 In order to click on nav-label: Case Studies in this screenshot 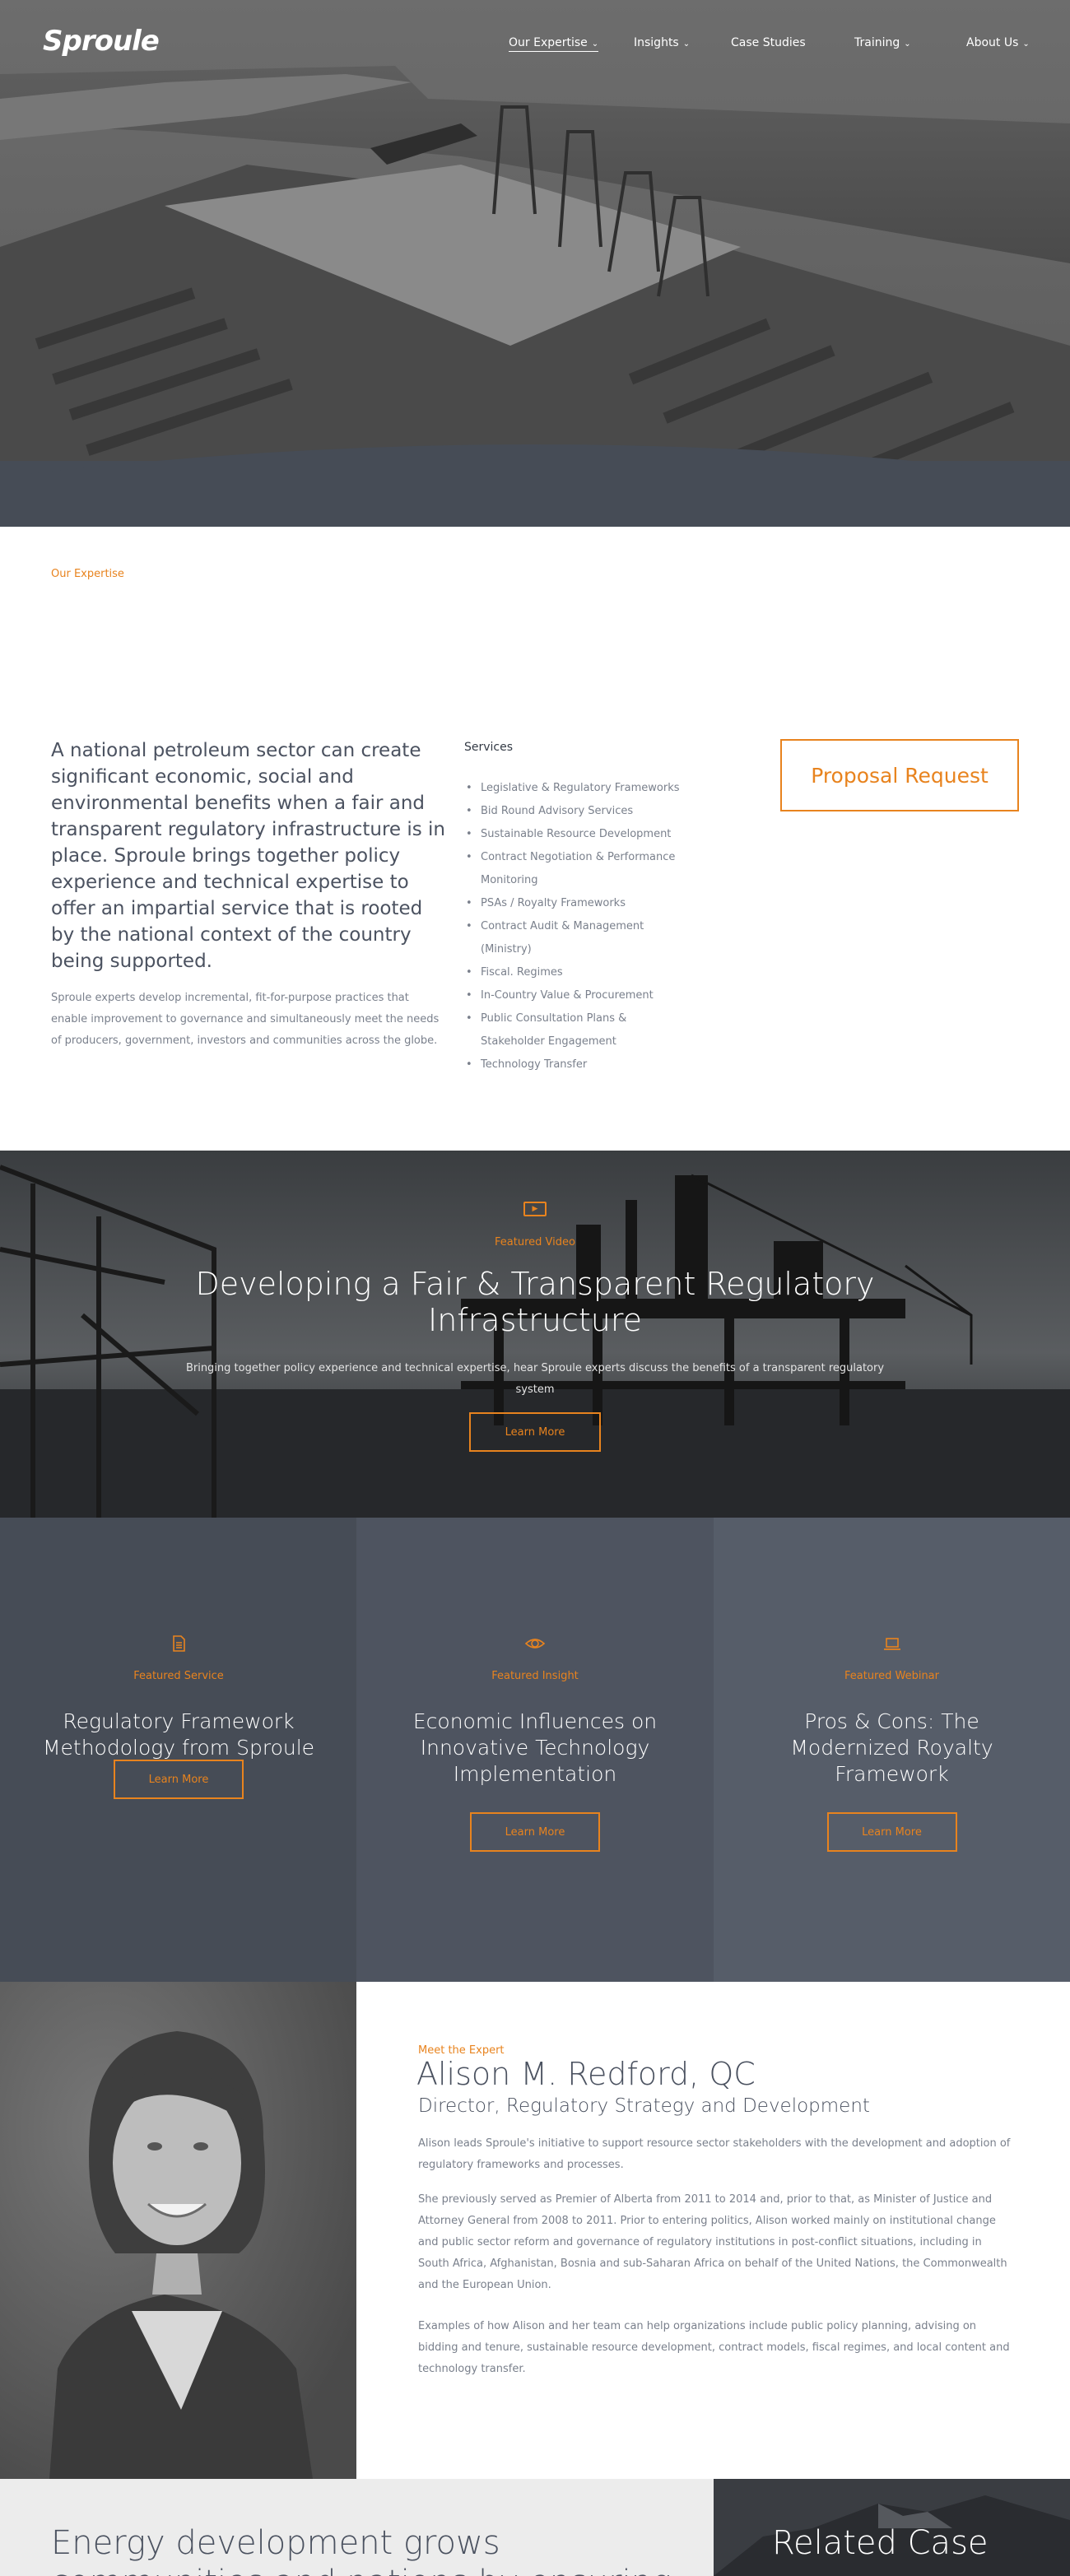, I will do `click(768, 42)`.